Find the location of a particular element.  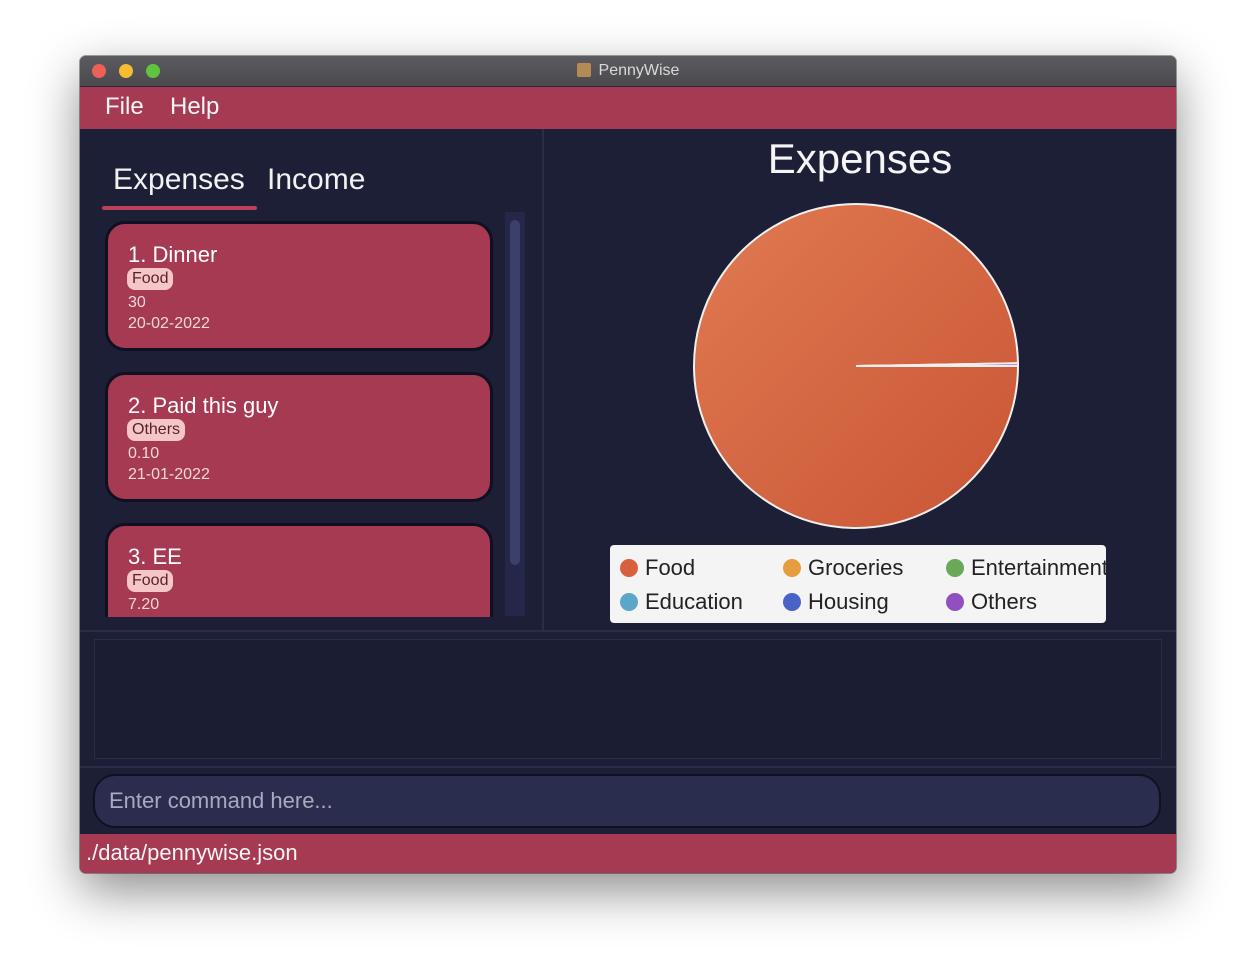

result-display is located at coordinates (628, 699).